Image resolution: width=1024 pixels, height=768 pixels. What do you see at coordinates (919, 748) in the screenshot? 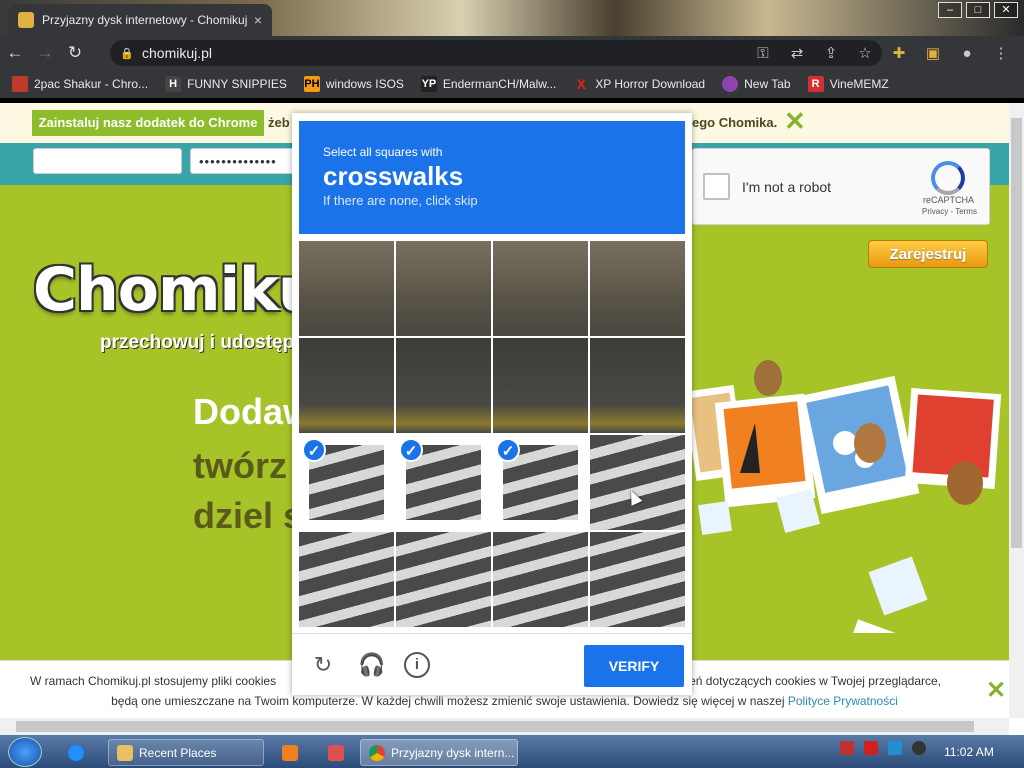
I see `volume-icon` at bounding box center [919, 748].